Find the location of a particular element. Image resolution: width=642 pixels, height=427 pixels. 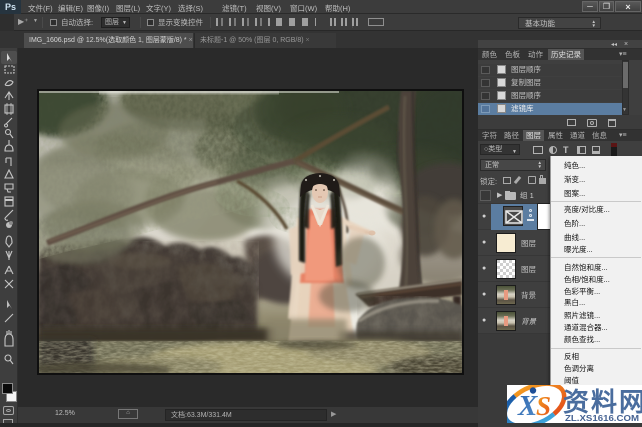

svg-text: X is located at coordinates (527, 406).